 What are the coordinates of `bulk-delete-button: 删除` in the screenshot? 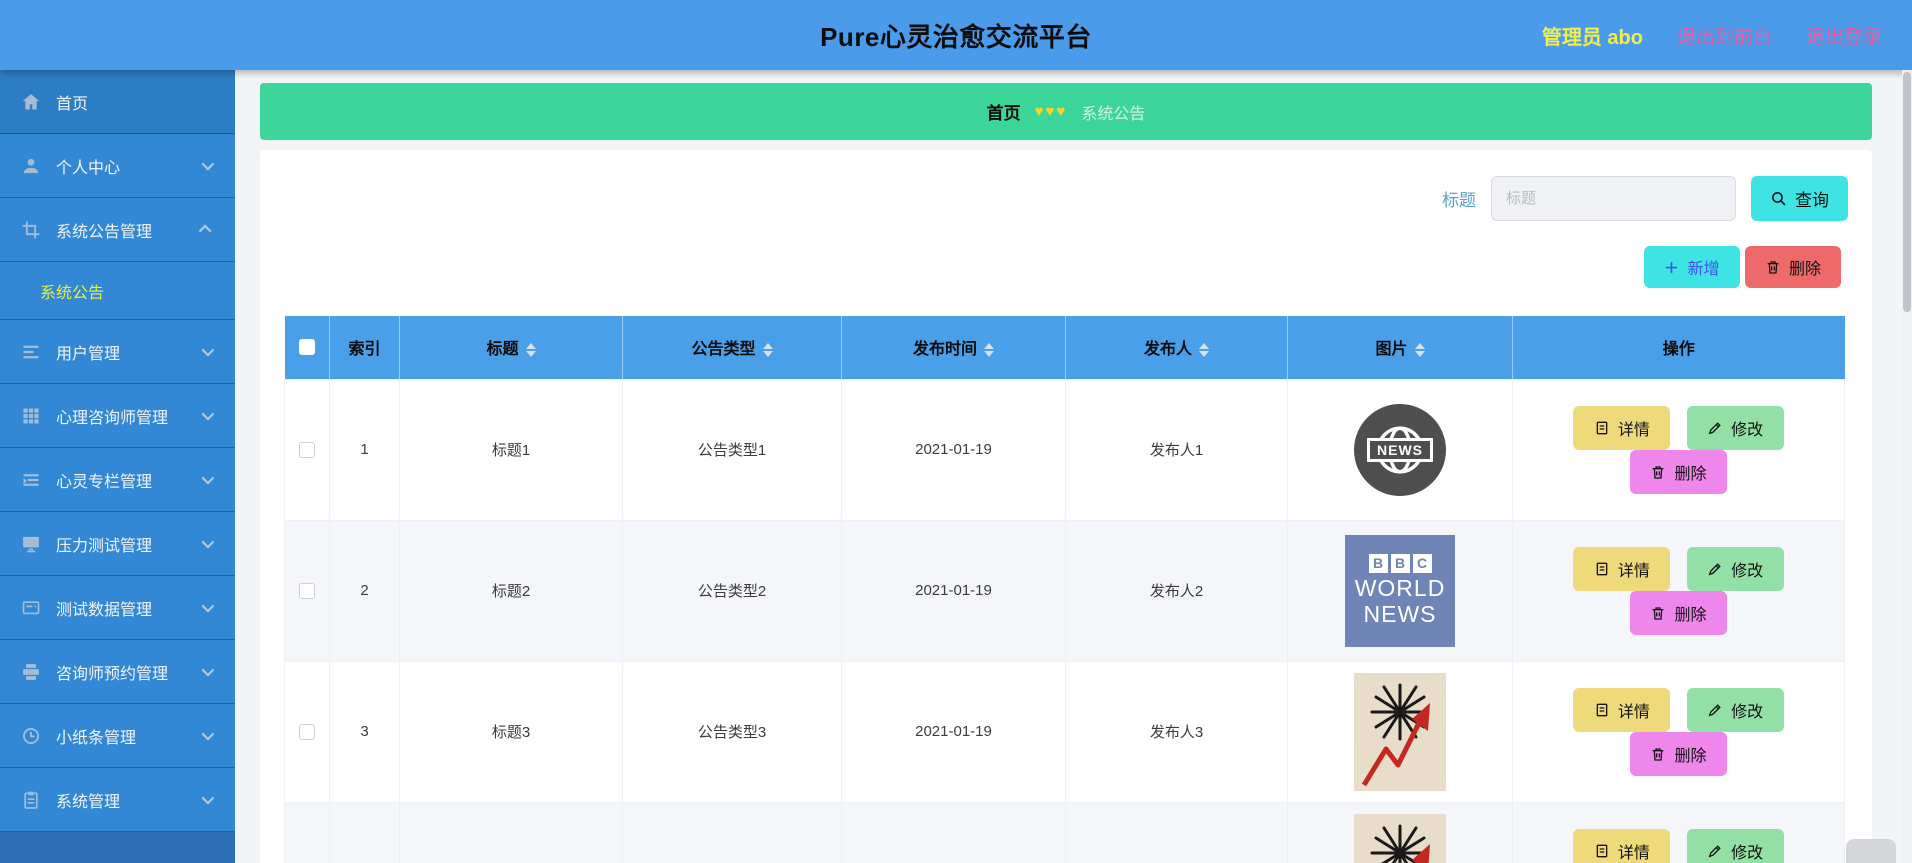 It's located at (1793, 267).